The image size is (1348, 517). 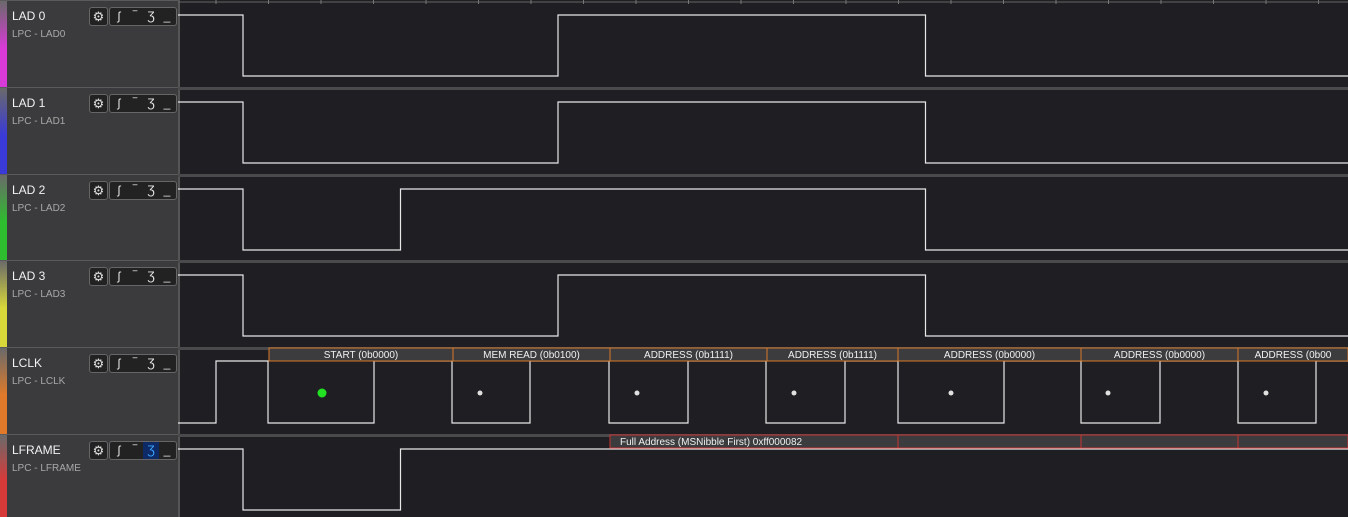 I want to click on annotation-label: MEM READ (0b0100), so click(x=531, y=355).